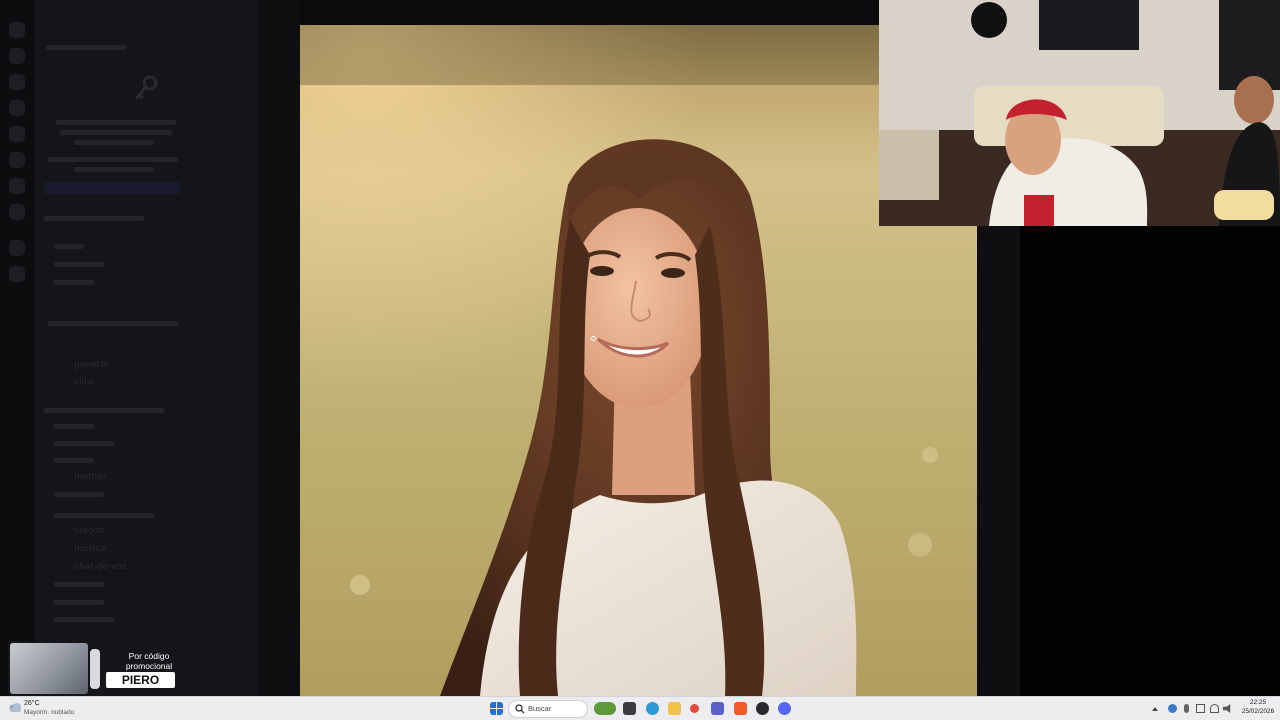  I want to click on brave-icon, so click(740, 708).